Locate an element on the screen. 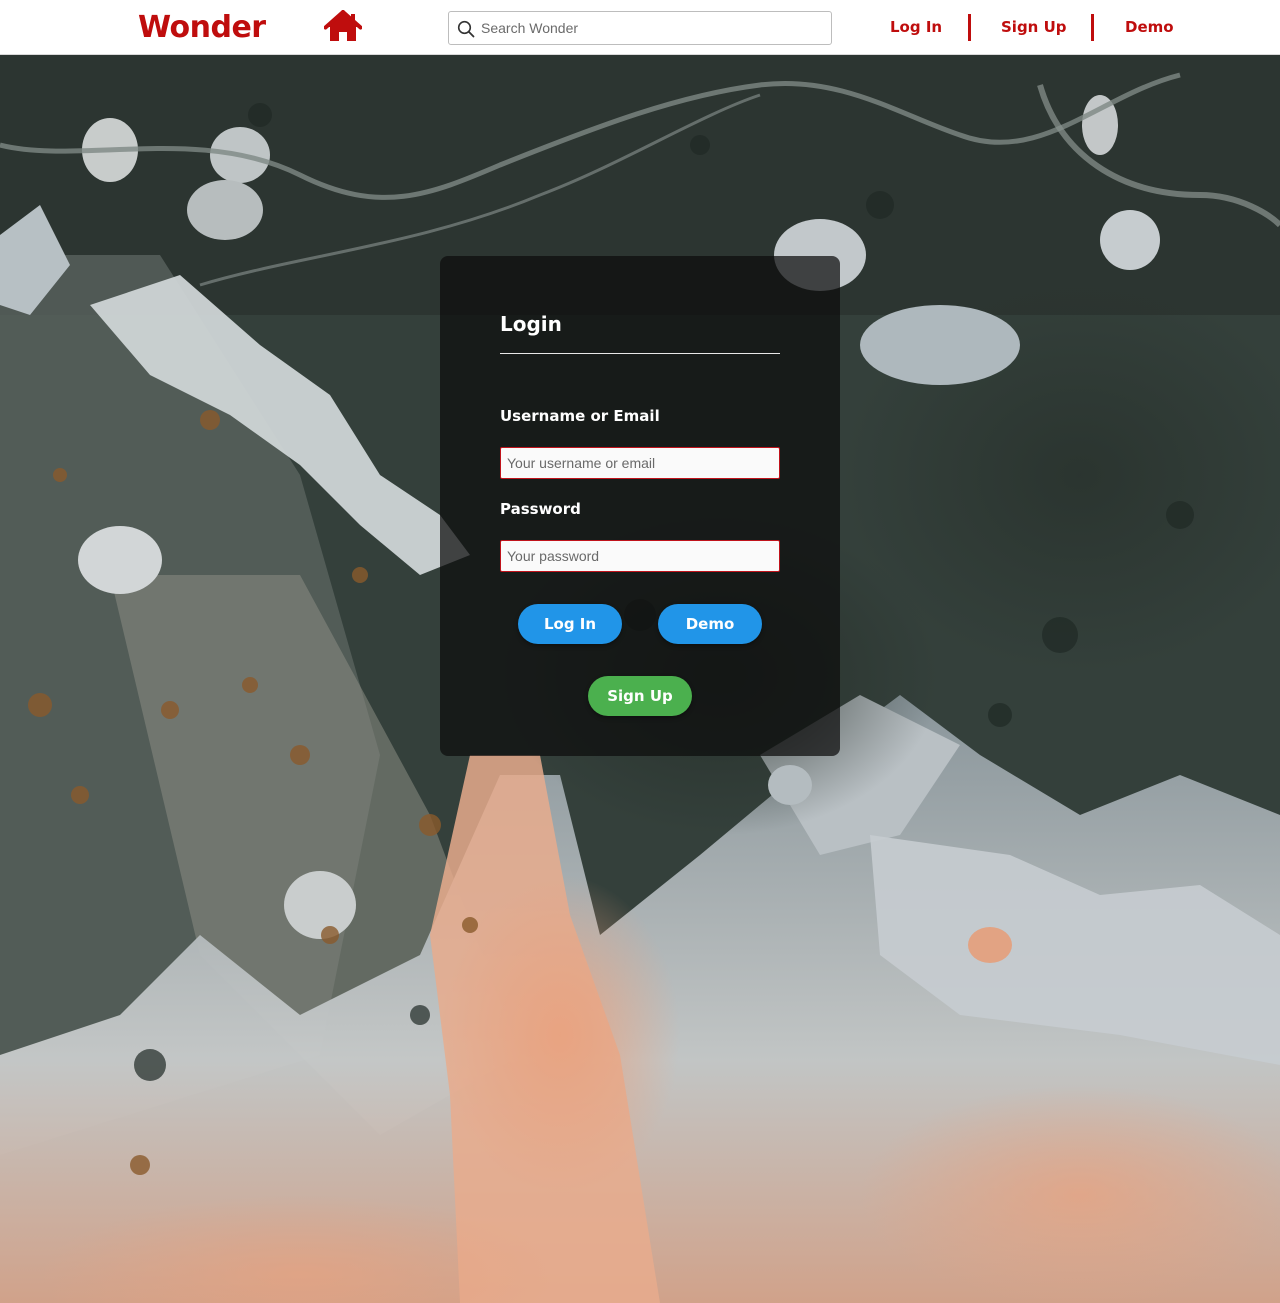 This screenshot has height=1303, width=1280. nav-login-link: Log In is located at coordinates (916, 27).